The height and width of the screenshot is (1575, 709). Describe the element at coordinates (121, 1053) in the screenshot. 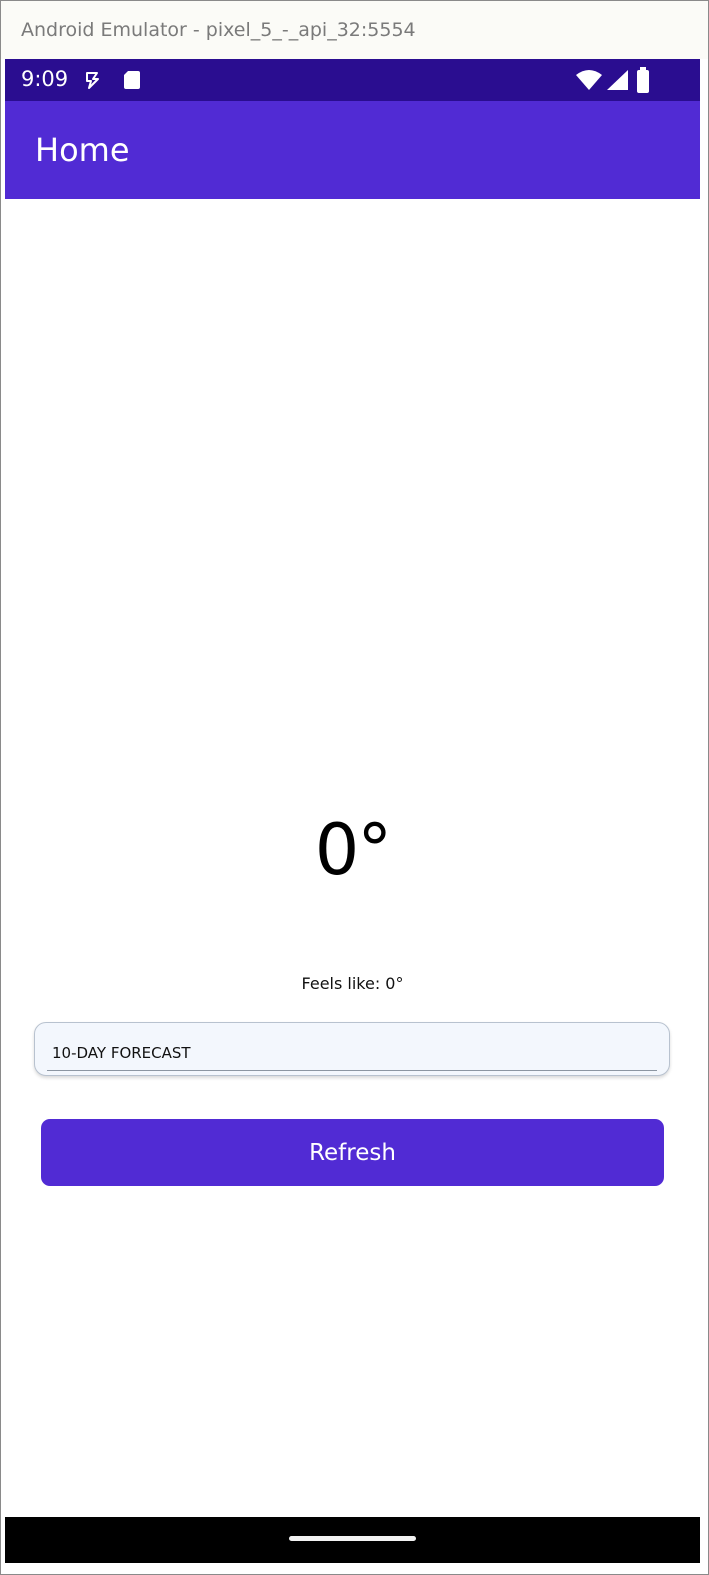

I see `forecast-label: 10-DAY FORECAST` at that location.